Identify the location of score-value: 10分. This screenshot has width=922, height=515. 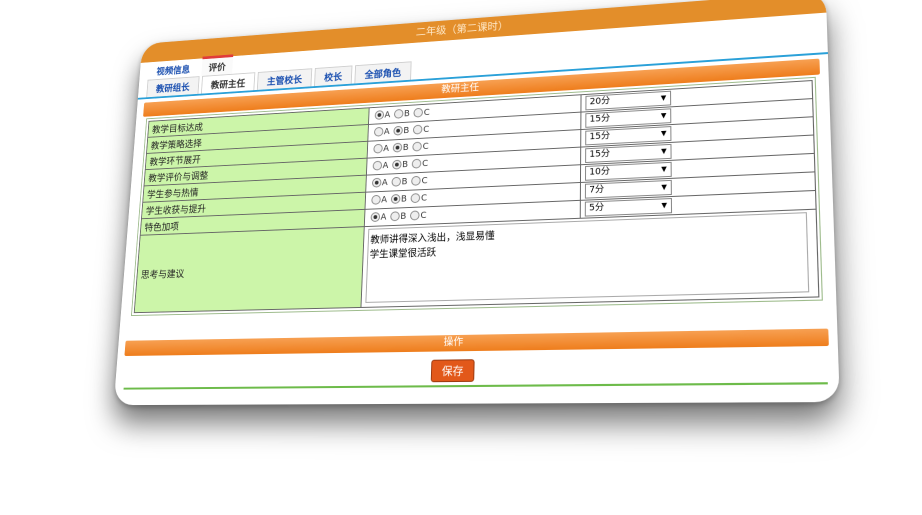
(599, 172).